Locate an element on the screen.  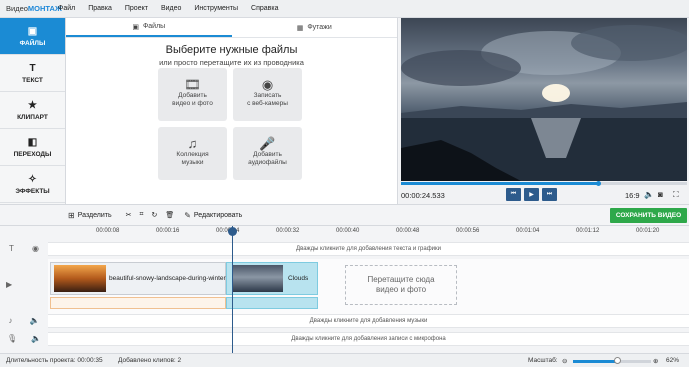
clips-count: Добавлено клипов: 2 is located at coordinates (150, 360).